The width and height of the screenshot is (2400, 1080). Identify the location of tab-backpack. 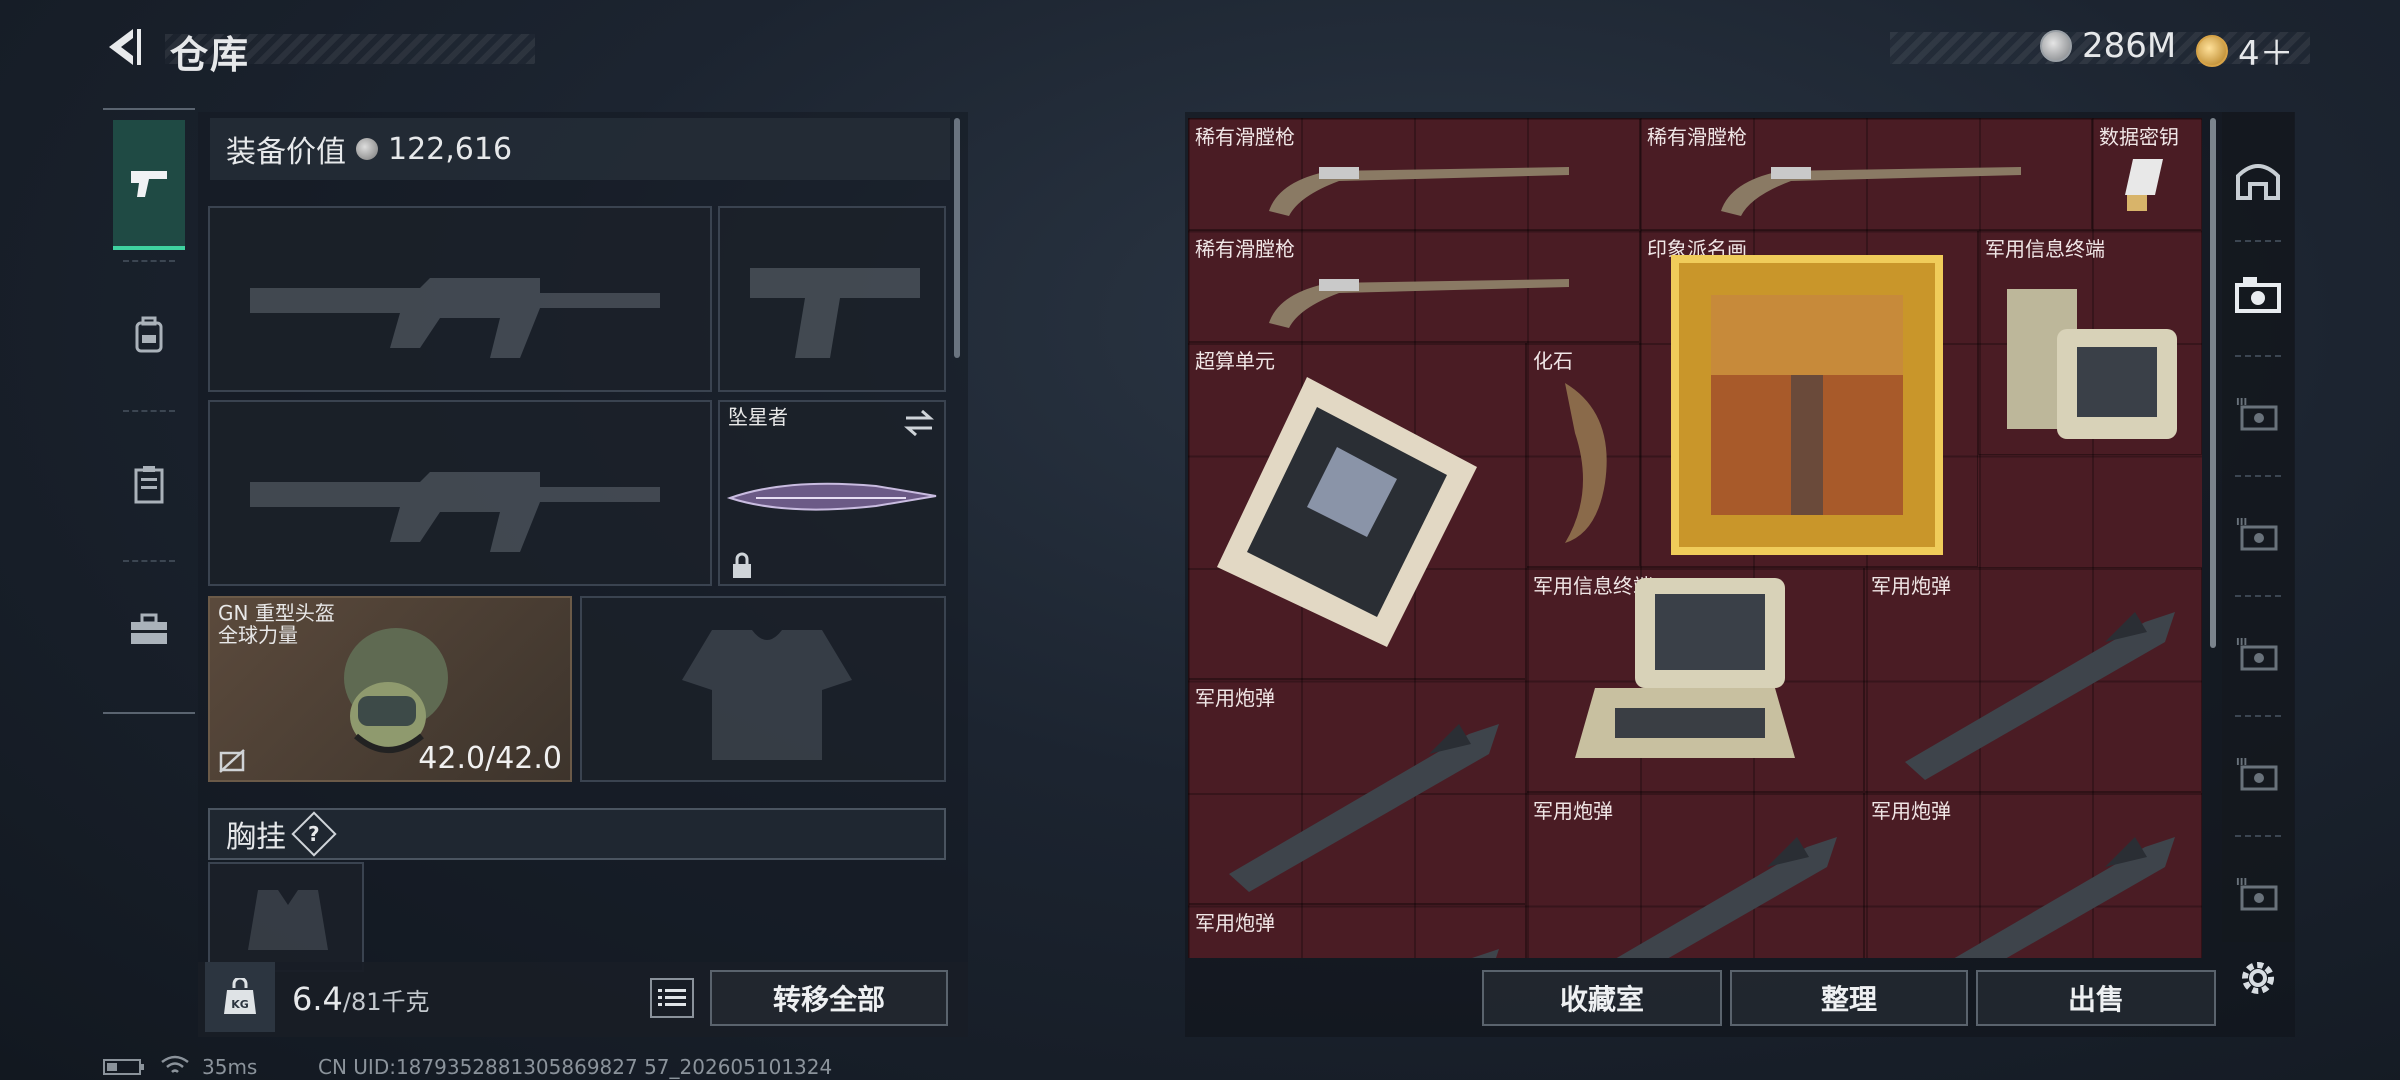
(149, 335).